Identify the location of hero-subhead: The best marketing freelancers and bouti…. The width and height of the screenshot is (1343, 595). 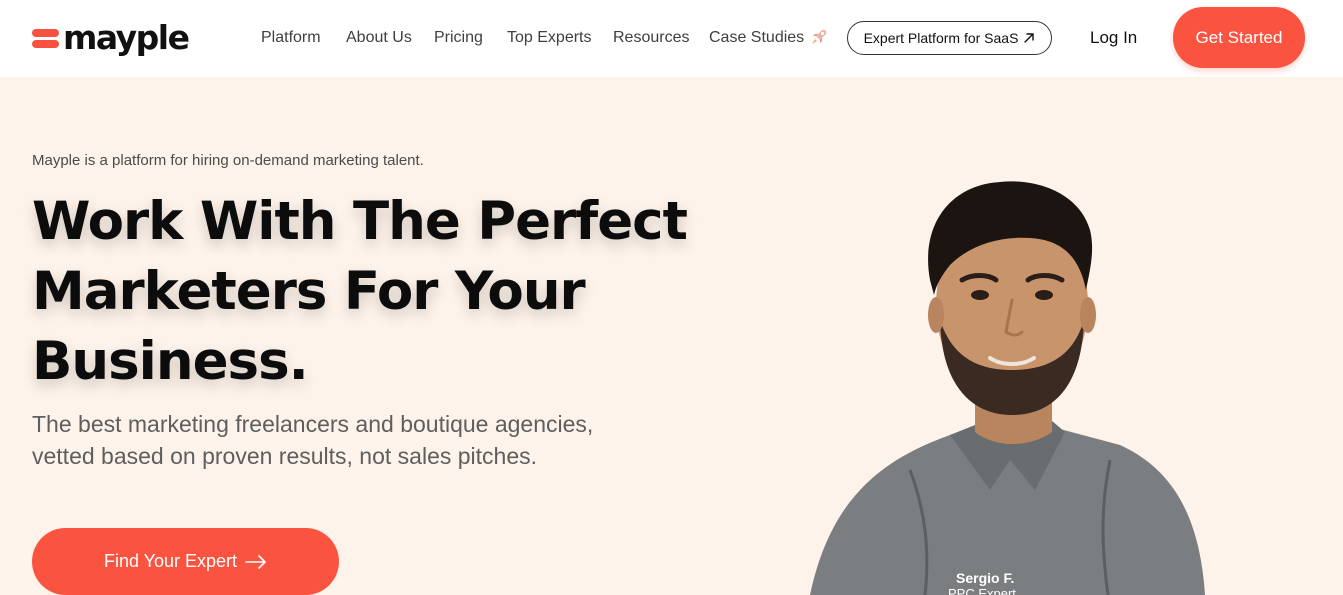
(352, 440).